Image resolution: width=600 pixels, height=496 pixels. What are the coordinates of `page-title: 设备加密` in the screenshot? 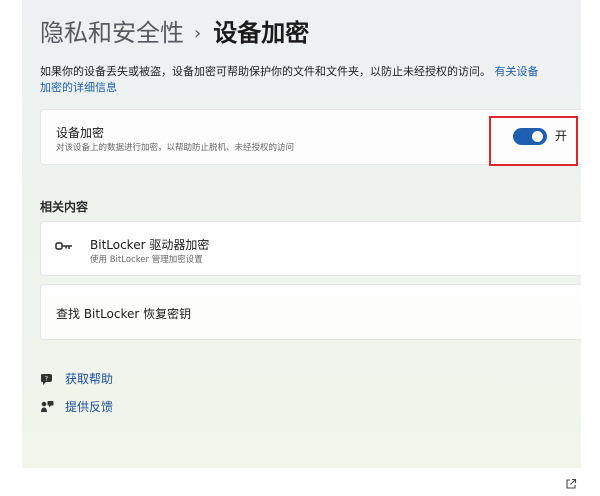 It's located at (261, 33).